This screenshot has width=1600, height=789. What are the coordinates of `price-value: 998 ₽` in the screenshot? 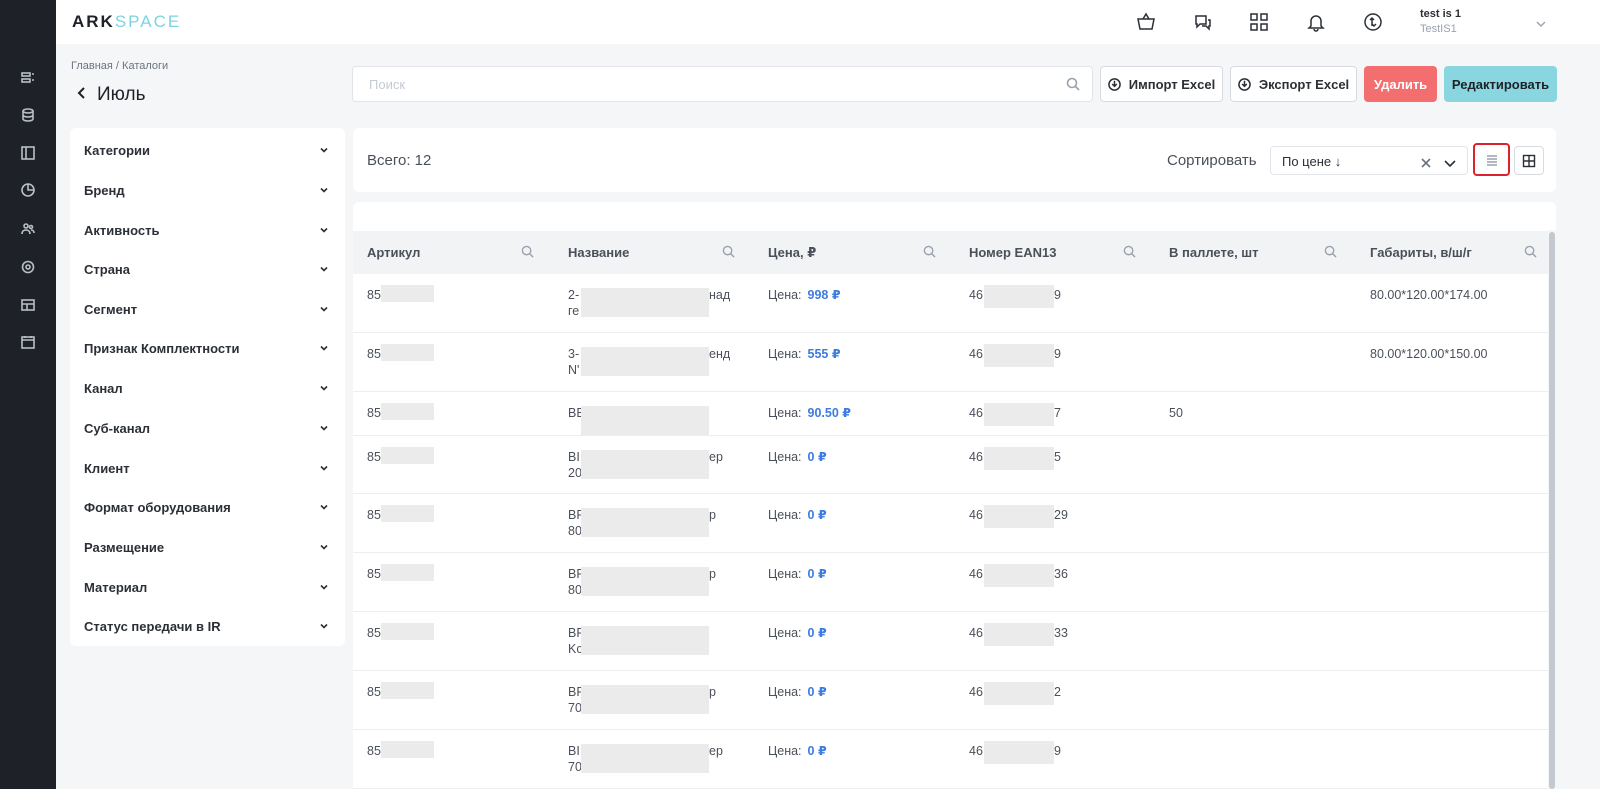 It's located at (824, 295).